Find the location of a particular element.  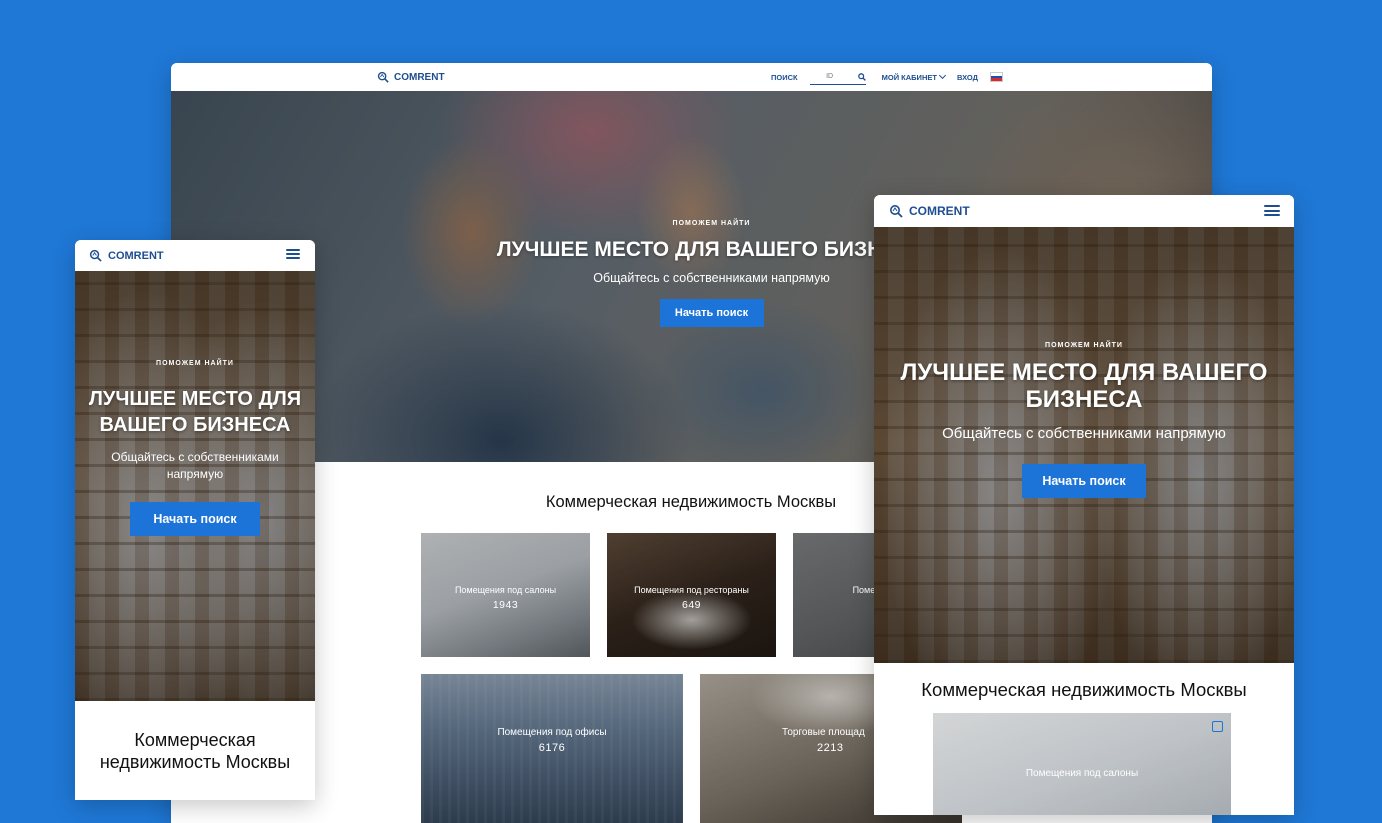

hero-title-line: ЛУЧШЕЕ МЕСТО ДЛЯ is located at coordinates (195, 399).